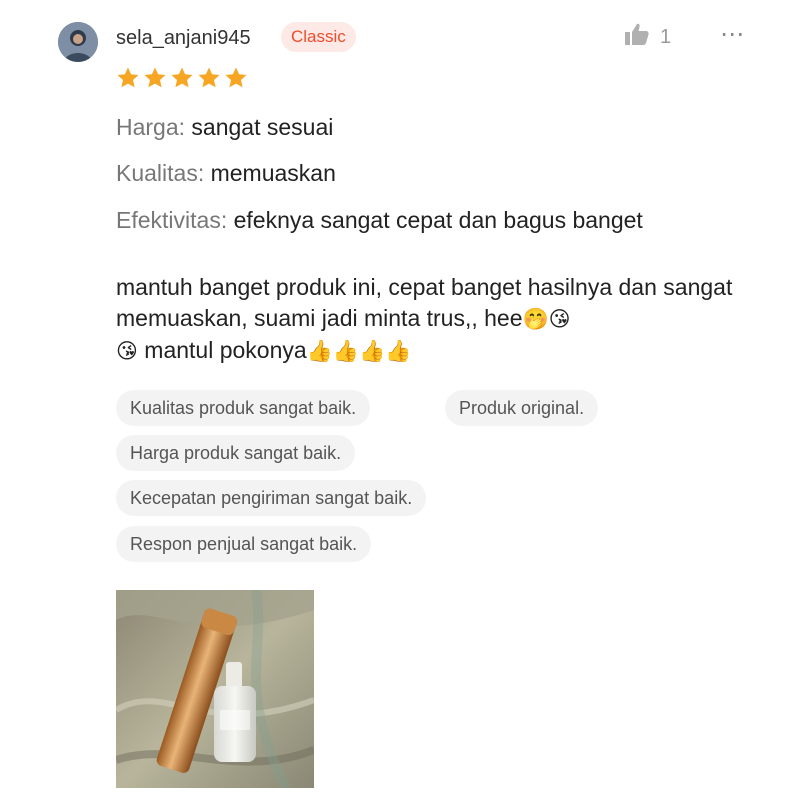 The image size is (800, 800). I want to click on star-rating, so click(182, 78).